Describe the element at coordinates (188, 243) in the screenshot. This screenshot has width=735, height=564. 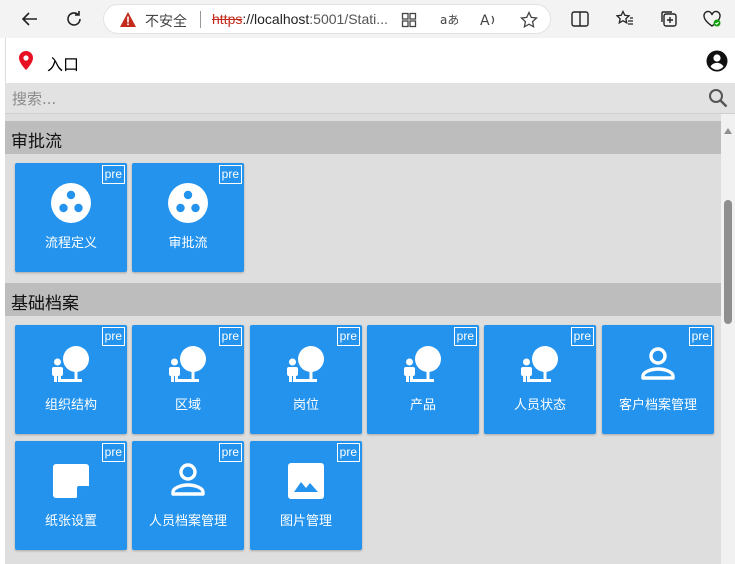
I see `tile-label: 审批流` at that location.